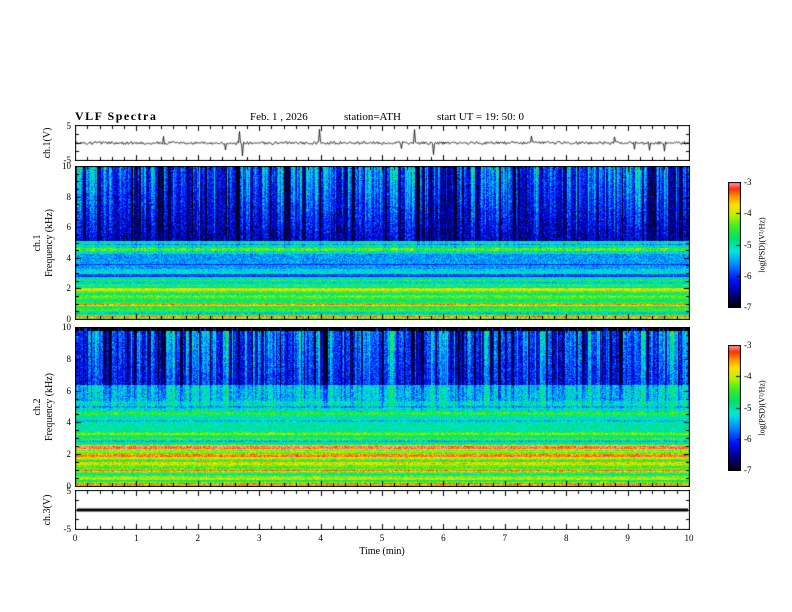  I want to click on ch1-spectrogram-ytick: 2, so click(69, 288).